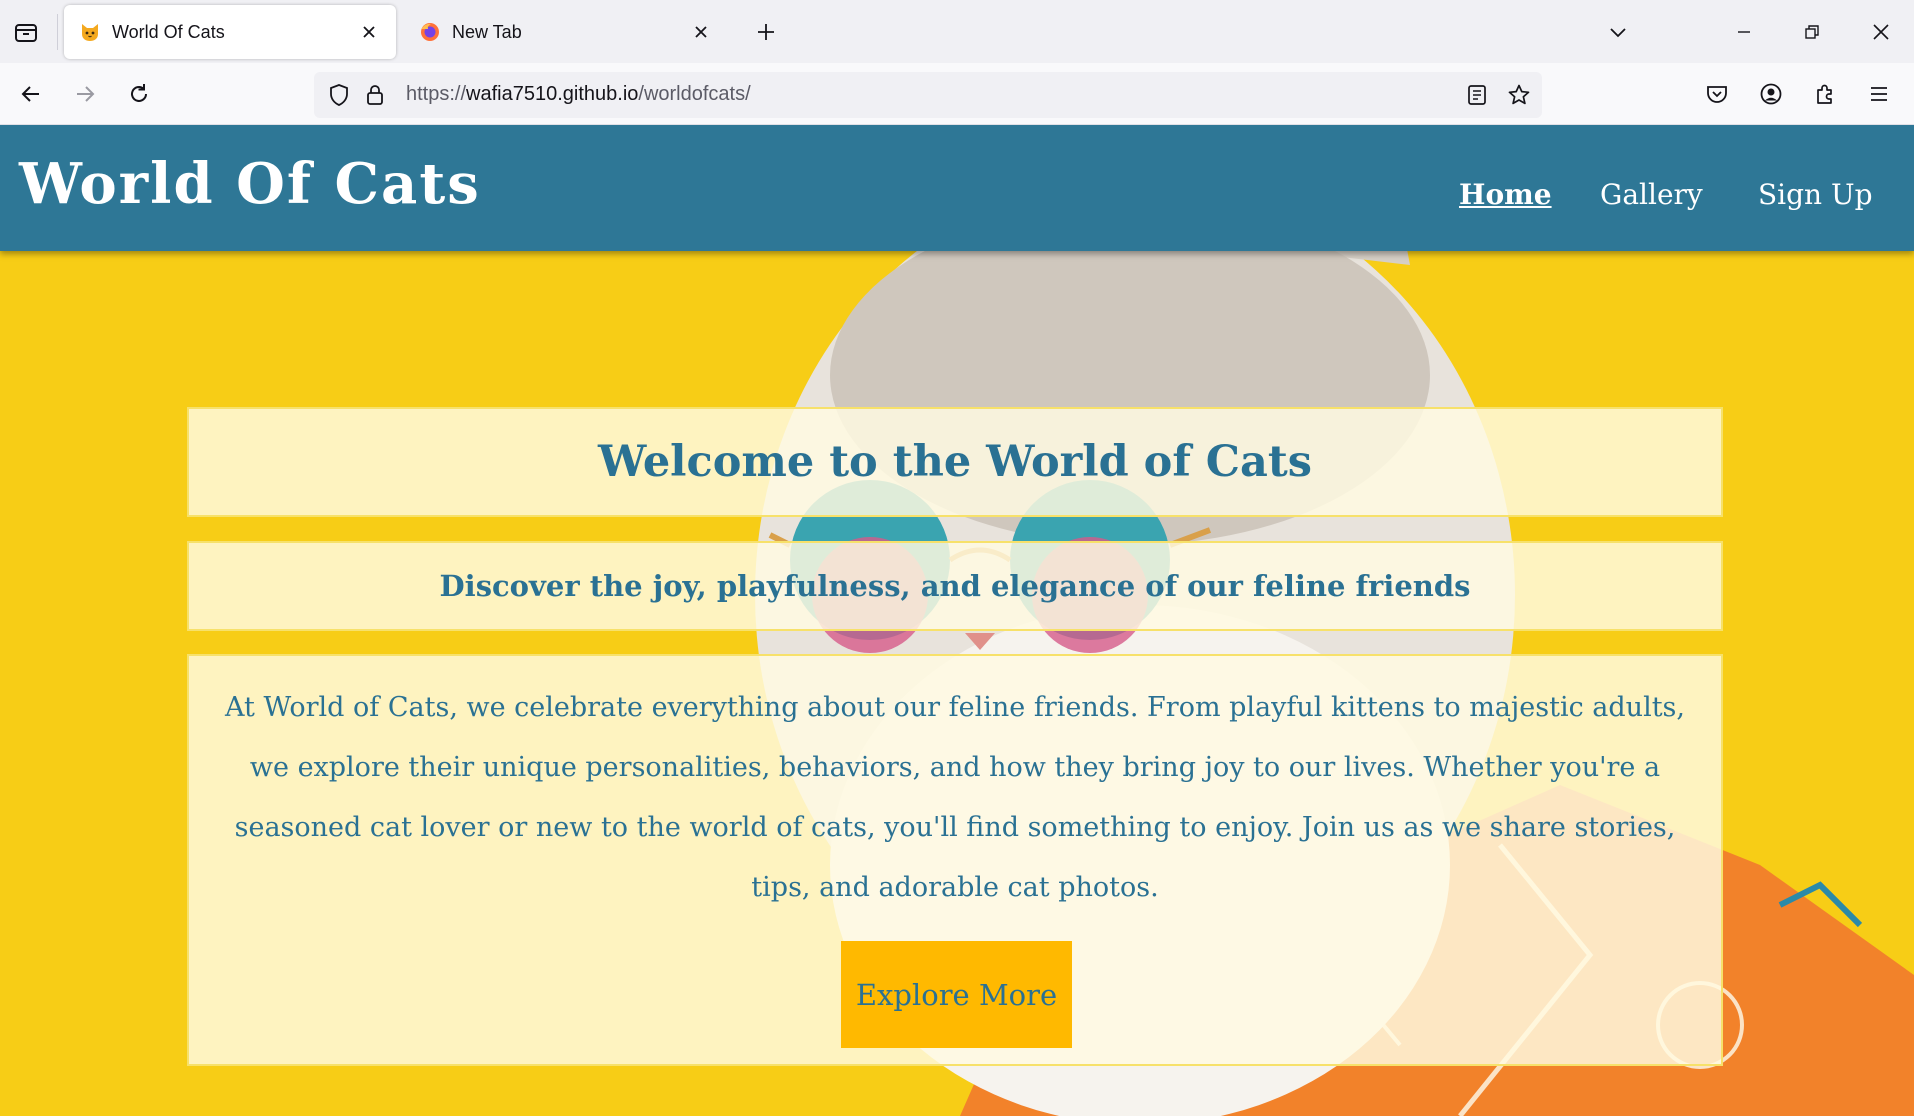 Image resolution: width=1914 pixels, height=1116 pixels. What do you see at coordinates (1815, 194) in the screenshot?
I see `nav-link-sign-up: Sign Up` at bounding box center [1815, 194].